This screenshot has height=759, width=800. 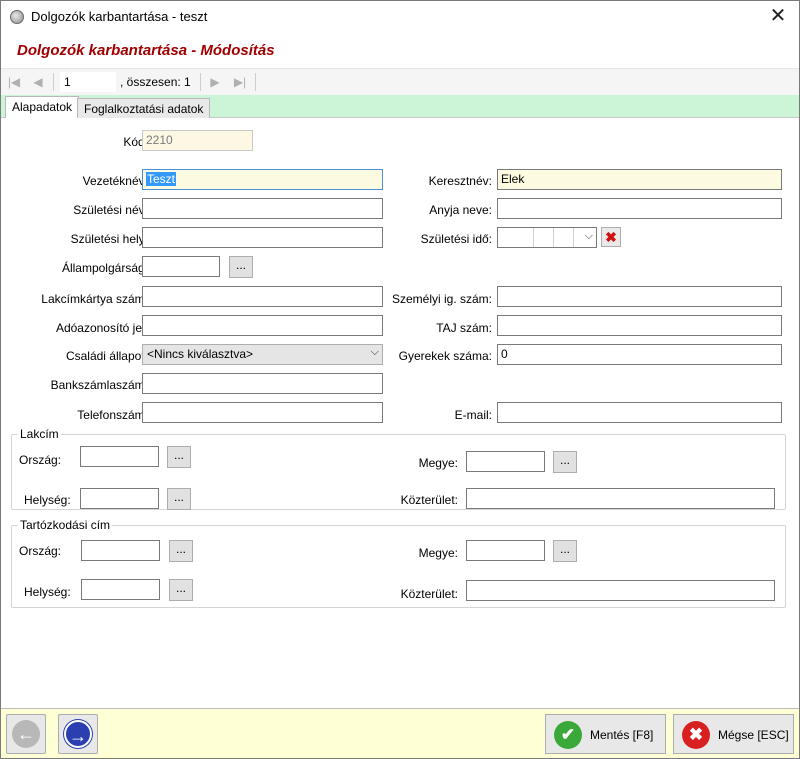 What do you see at coordinates (460, 181) in the screenshot?
I see `keresztnev-label: Keresztnév:` at bounding box center [460, 181].